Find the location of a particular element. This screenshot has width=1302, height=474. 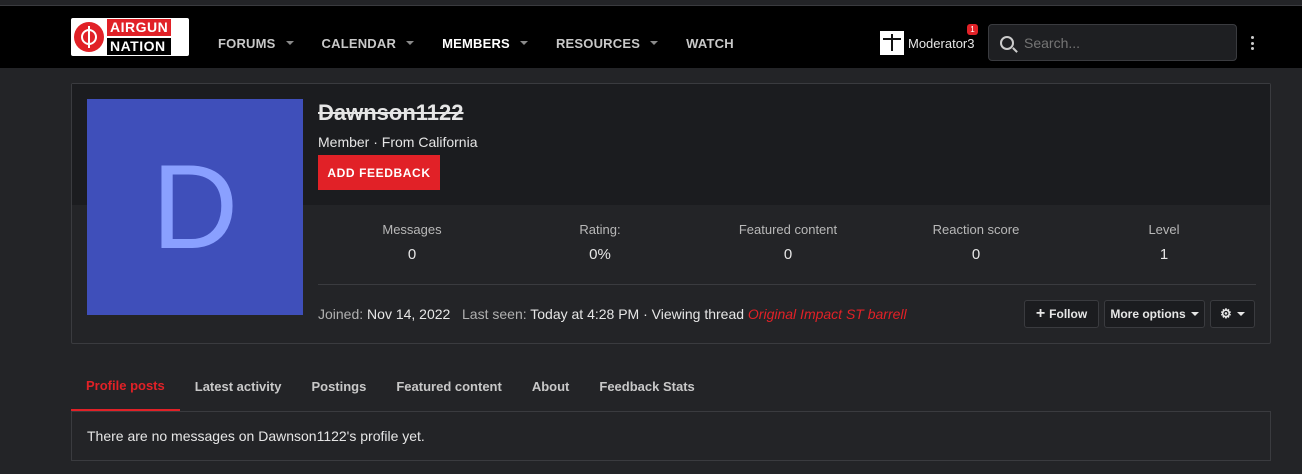

joined-date: Nov 14, 2022 is located at coordinates (409, 314).